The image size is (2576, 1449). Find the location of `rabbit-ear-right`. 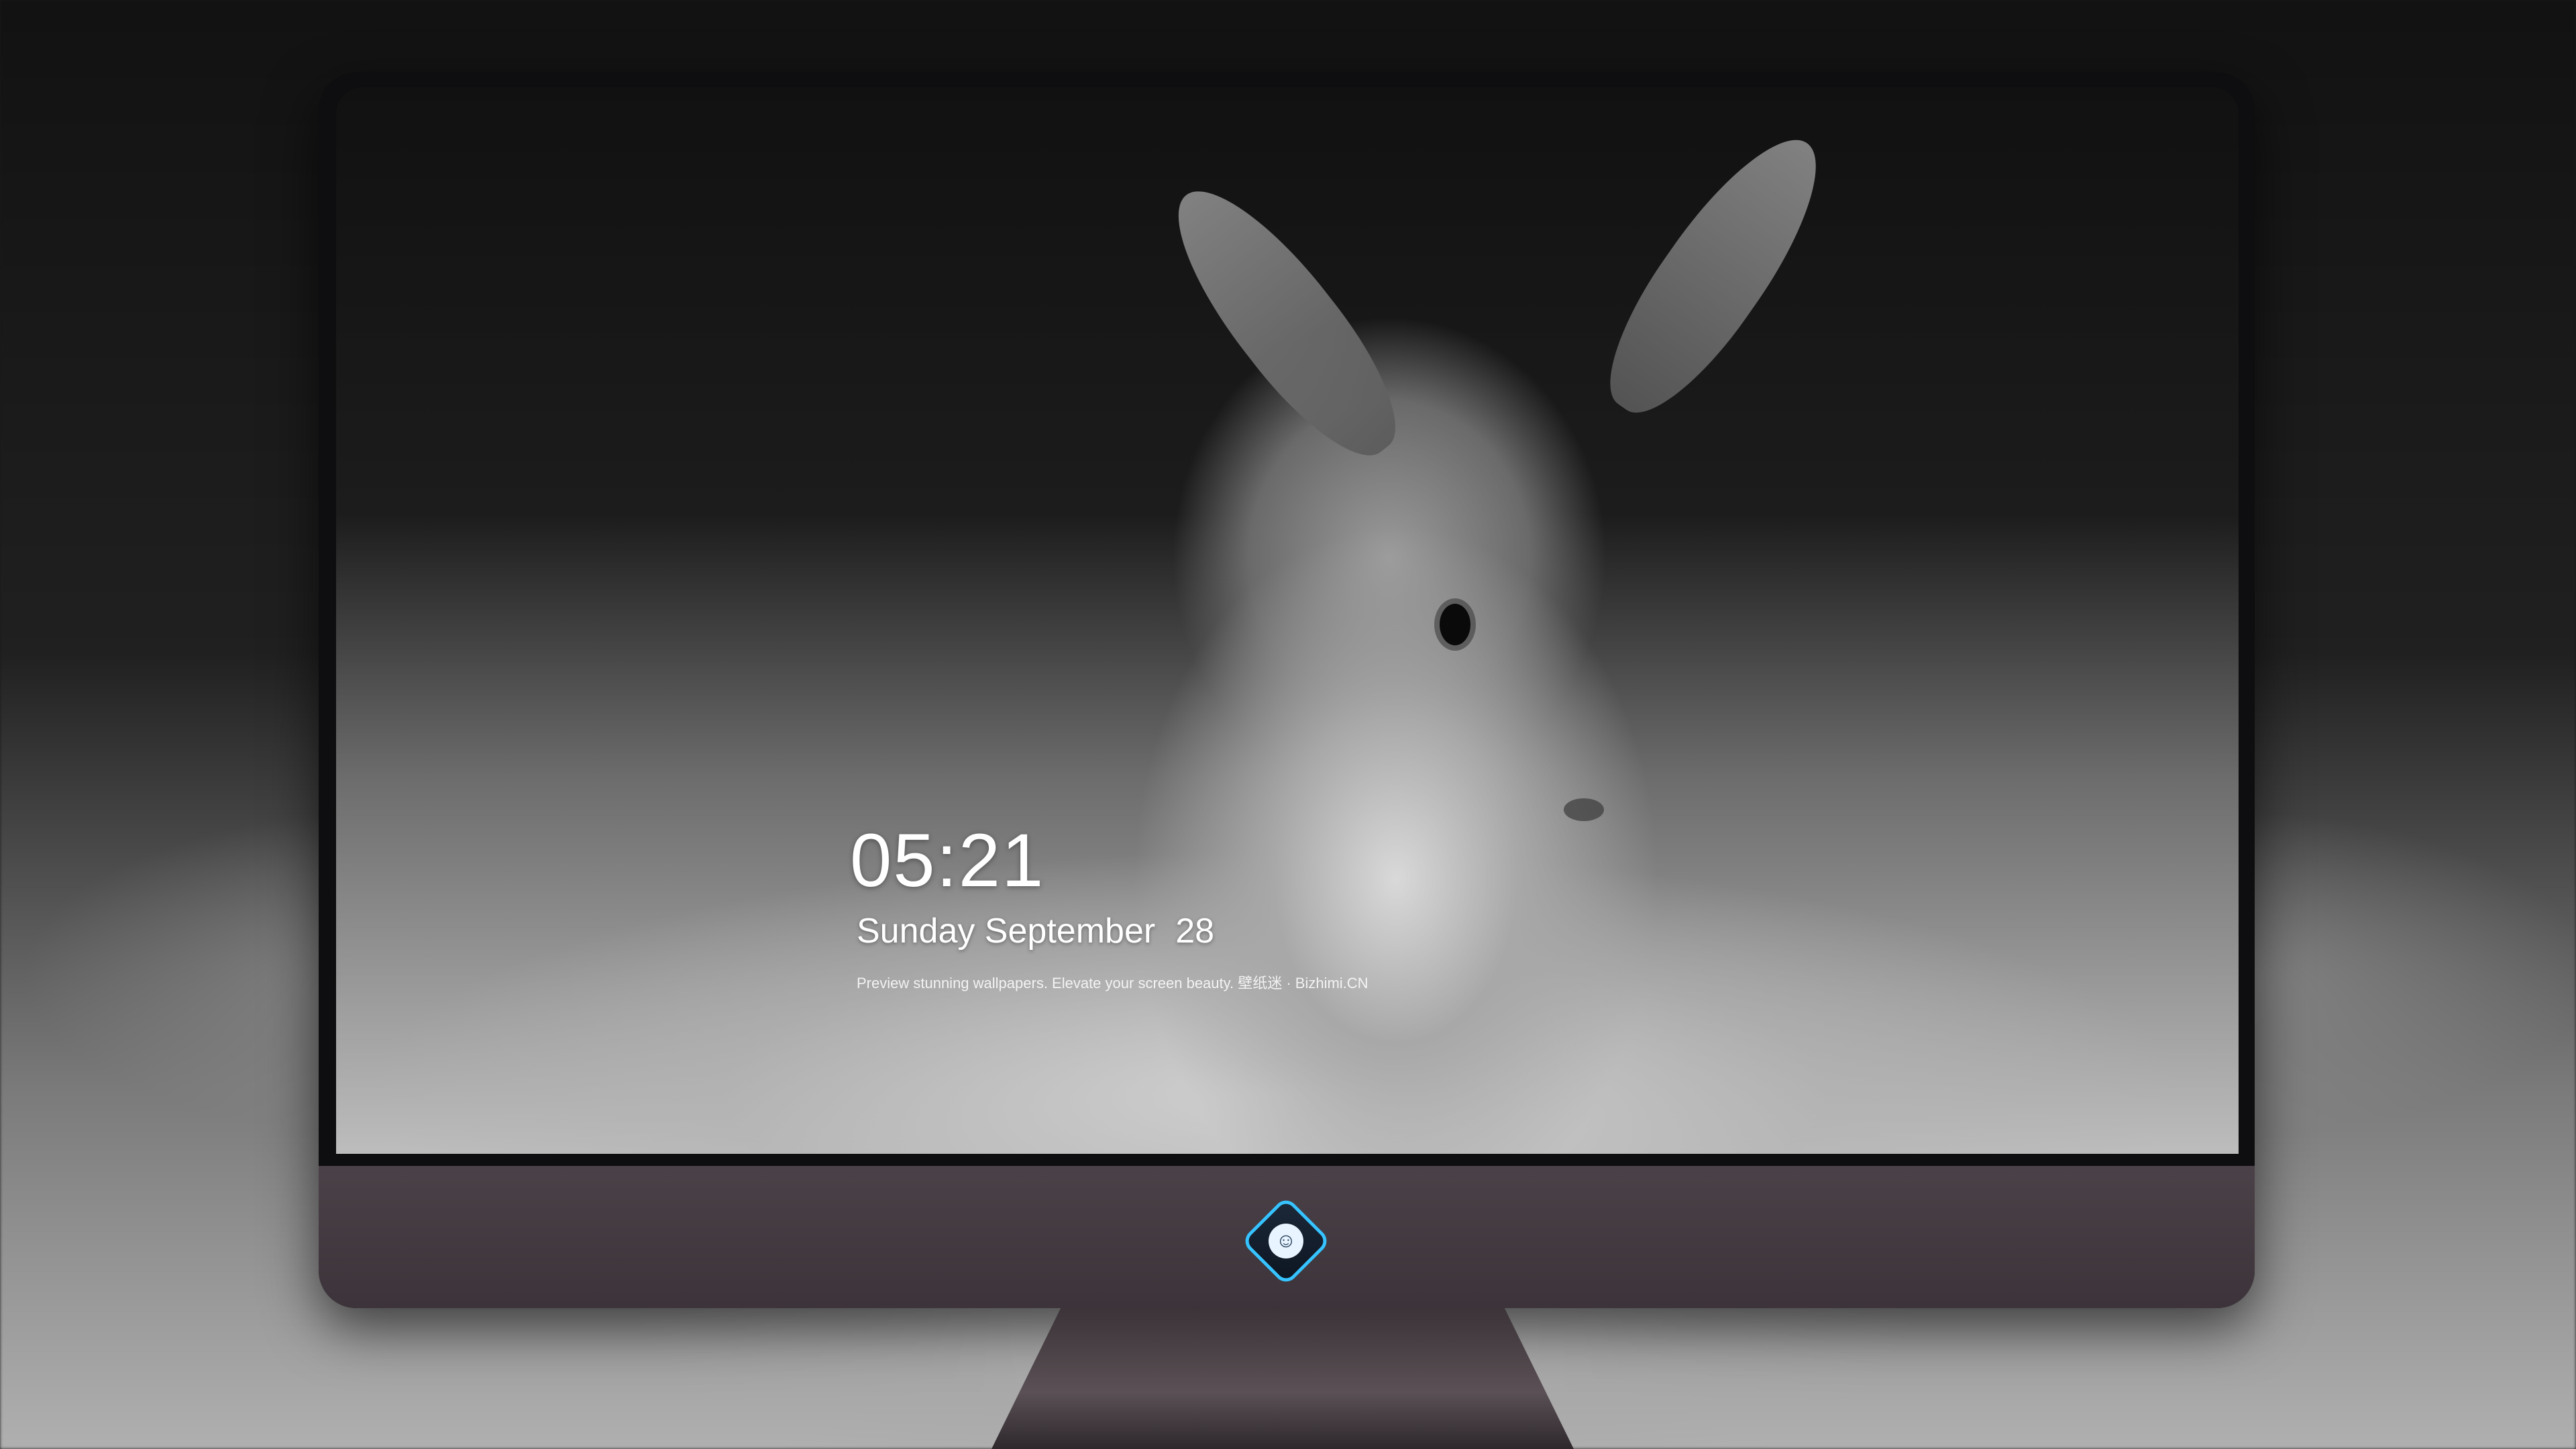

rabbit-ear-right is located at coordinates (1714, 275).